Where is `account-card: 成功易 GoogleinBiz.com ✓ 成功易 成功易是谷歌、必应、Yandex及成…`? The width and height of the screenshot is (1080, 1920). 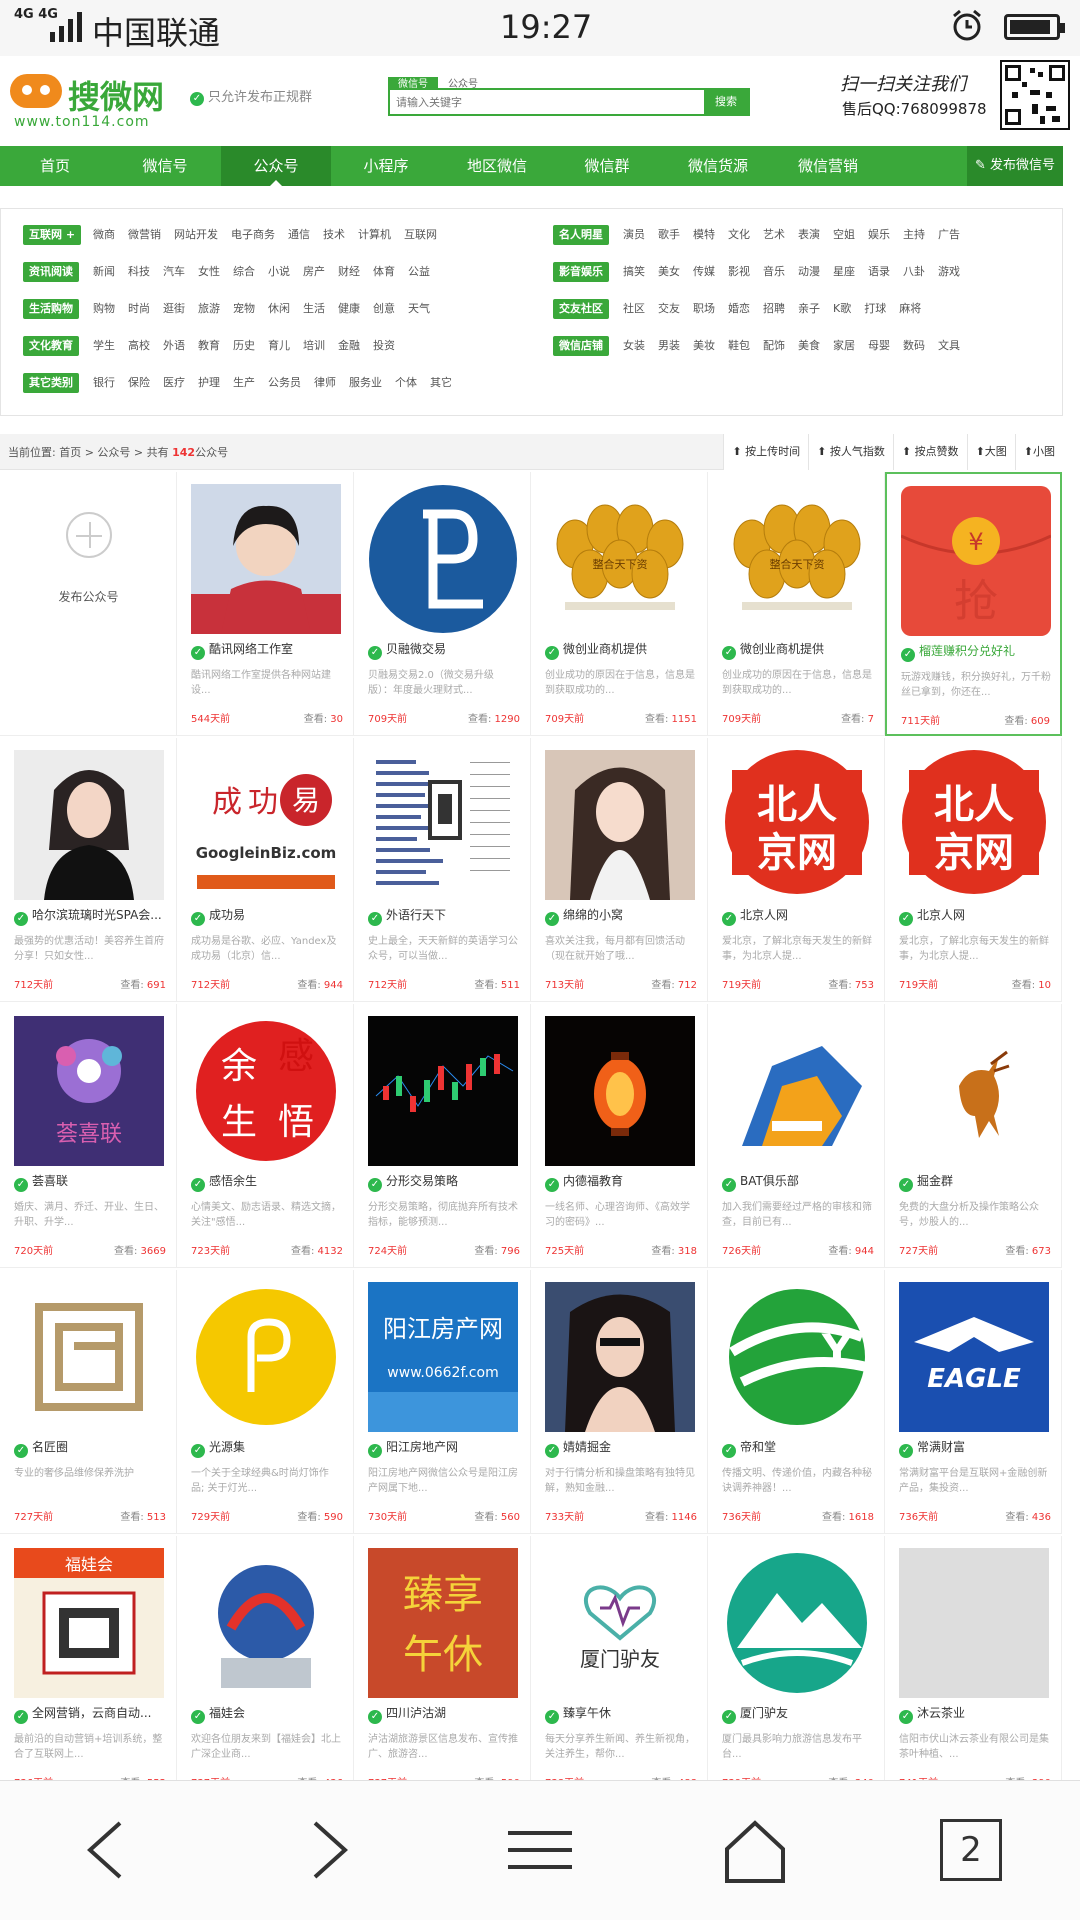
account-card: 成功易 GoogleinBiz.com ✓ 成功易 成功易是谷歌、必应、Yandex及成… is located at coordinates (265, 870).